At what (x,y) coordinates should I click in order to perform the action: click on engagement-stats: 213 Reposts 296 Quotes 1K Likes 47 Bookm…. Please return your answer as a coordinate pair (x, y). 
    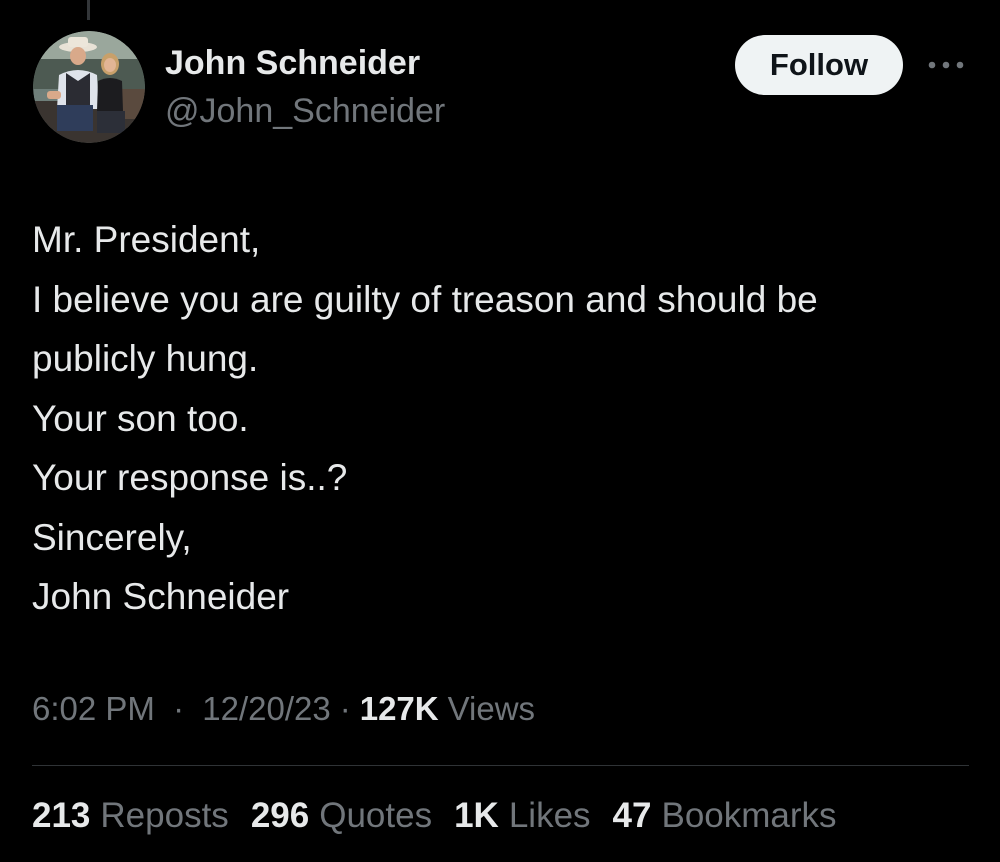
    Looking at the image, I should click on (445, 816).